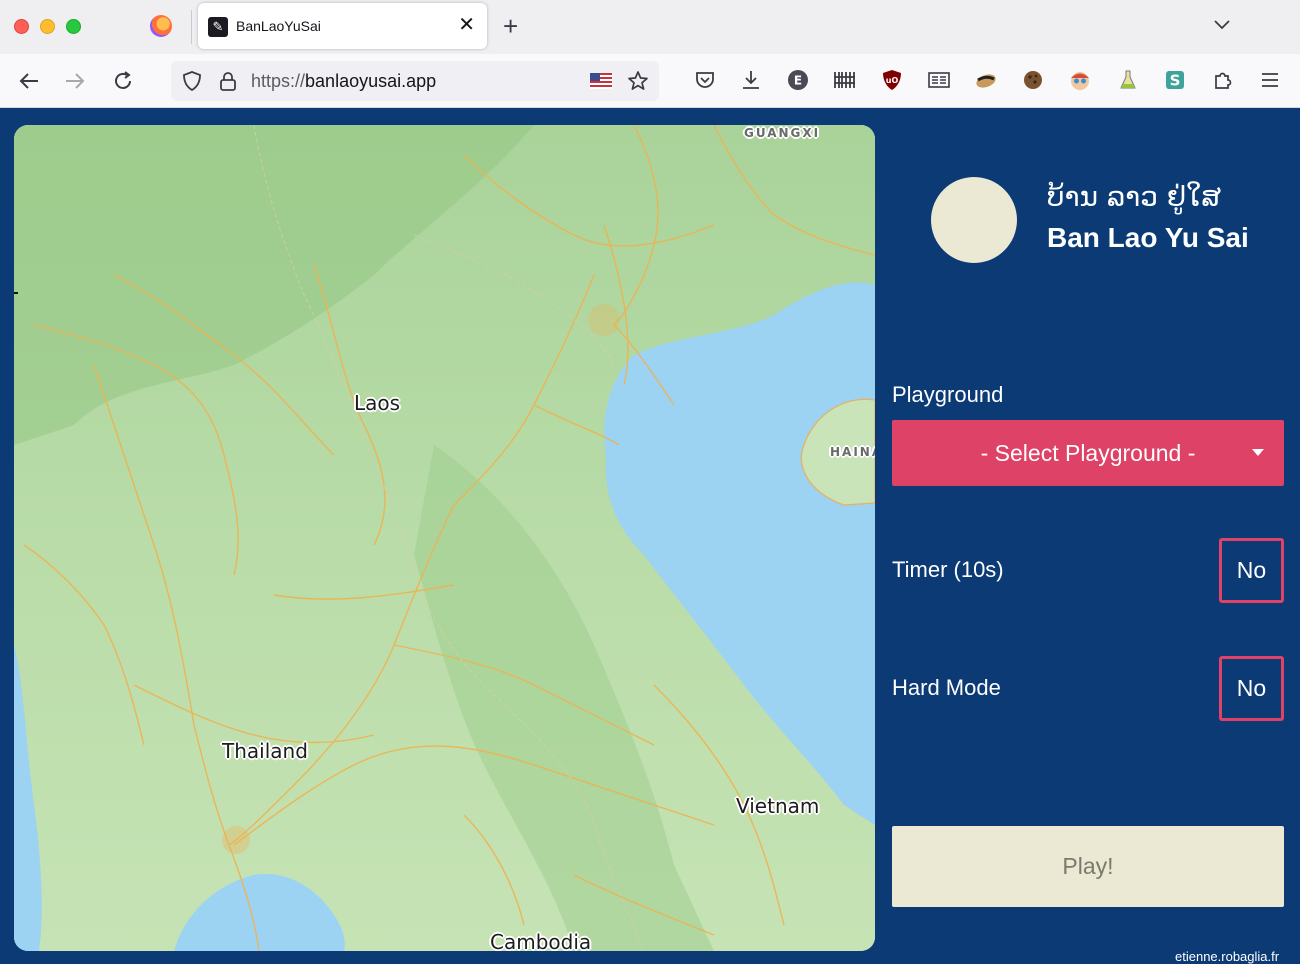 The image size is (1300, 964). What do you see at coordinates (1134, 196) in the screenshot?
I see `app-title-lao: ບ້ານ ລາວ ຢູ່ໃສ` at bounding box center [1134, 196].